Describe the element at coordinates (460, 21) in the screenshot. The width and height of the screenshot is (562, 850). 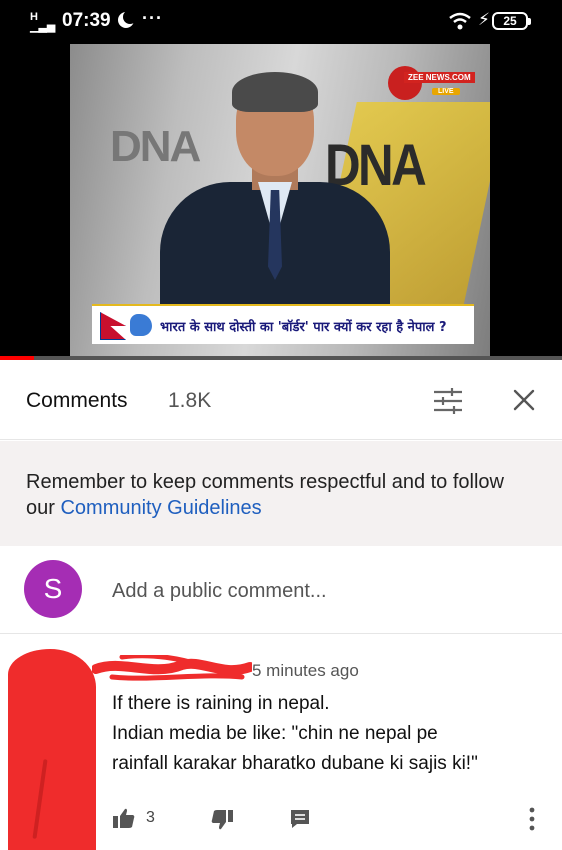
I see `wifi-icon` at that location.